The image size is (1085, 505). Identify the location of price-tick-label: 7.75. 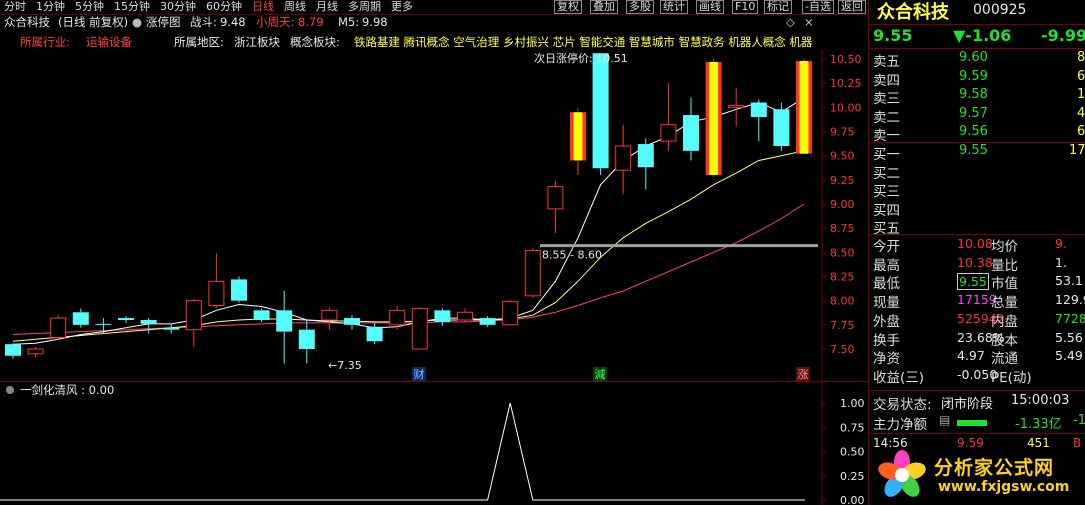
(842, 325).